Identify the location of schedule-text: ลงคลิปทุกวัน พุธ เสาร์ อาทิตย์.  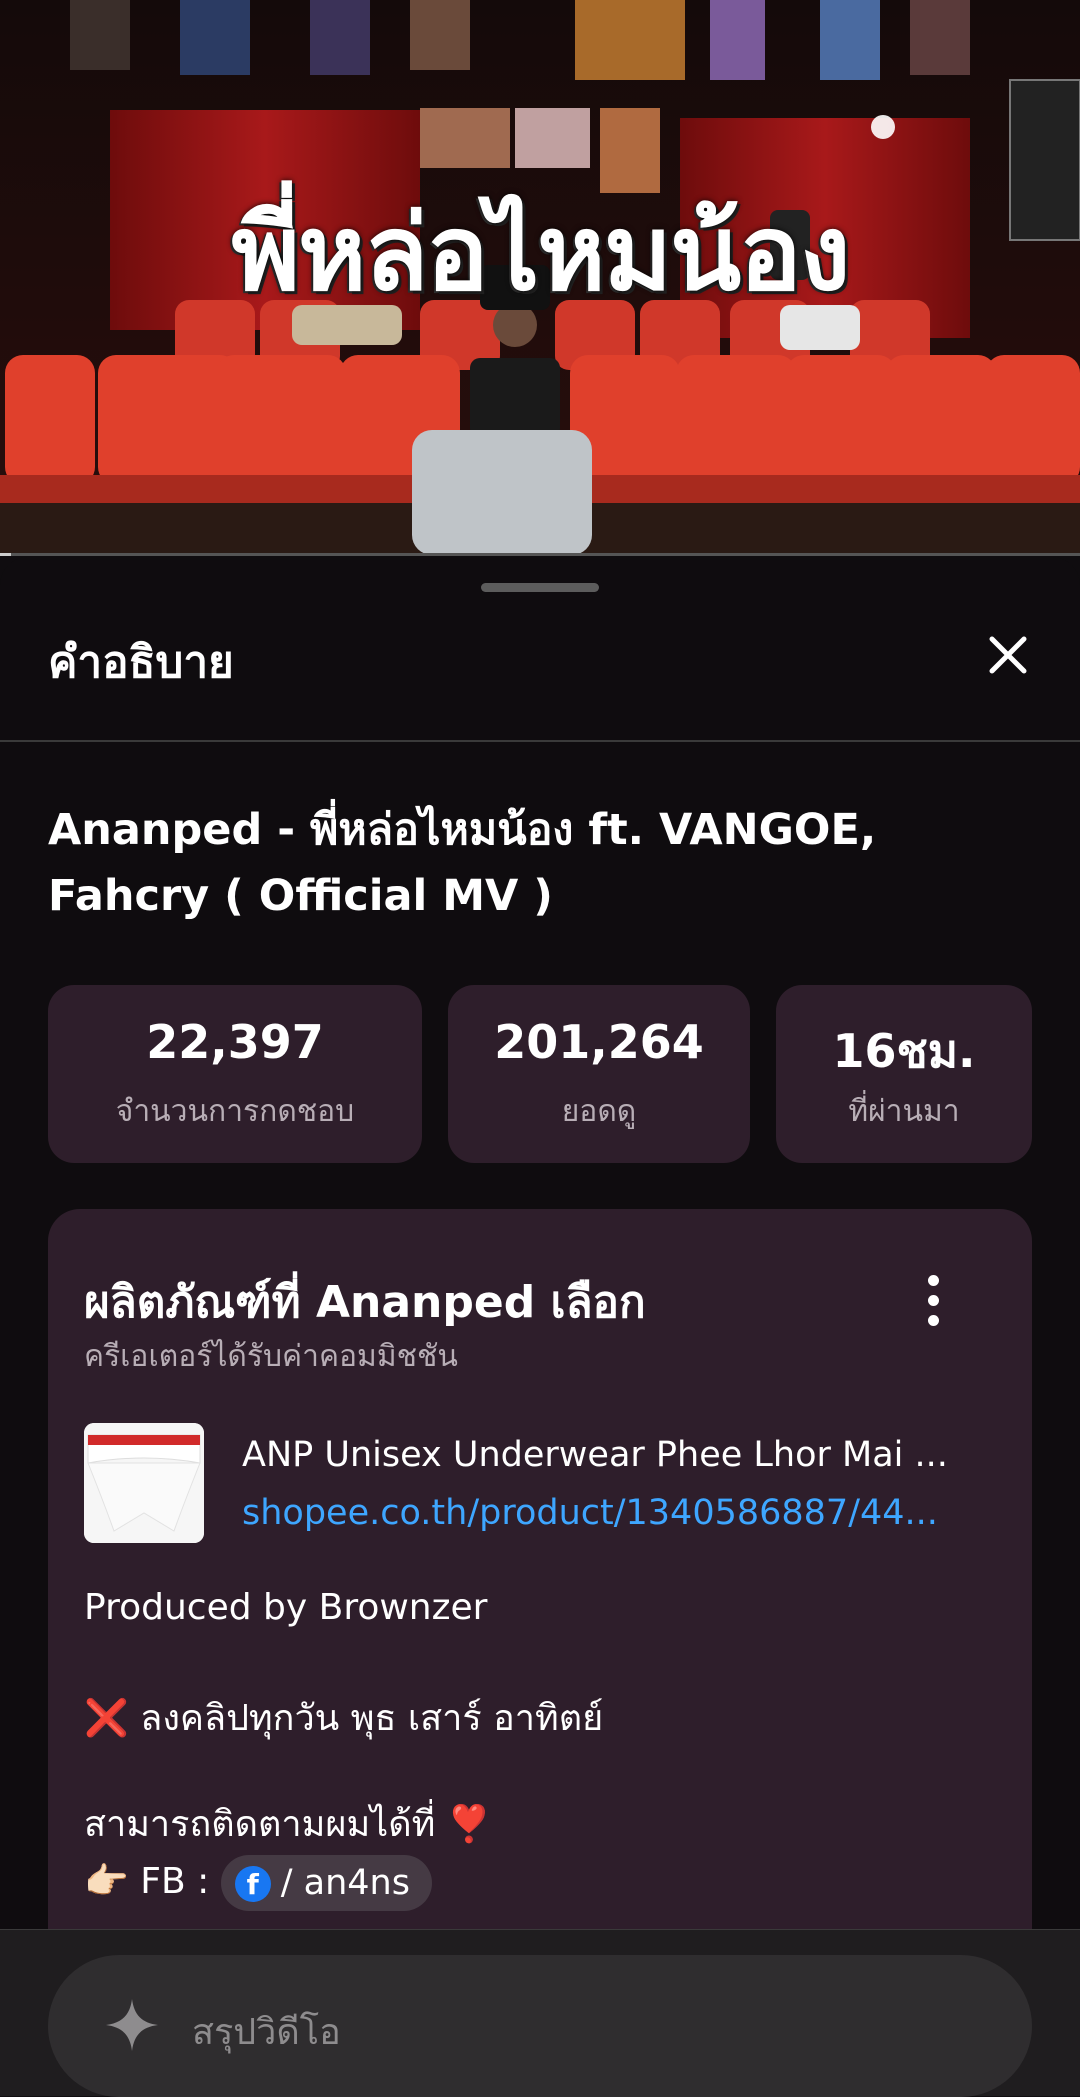
(372, 1718).